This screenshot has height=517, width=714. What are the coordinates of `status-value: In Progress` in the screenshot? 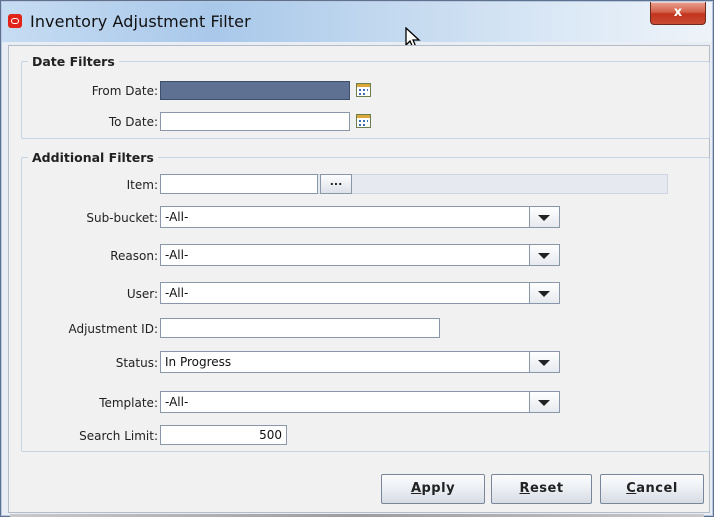 It's located at (198, 362).